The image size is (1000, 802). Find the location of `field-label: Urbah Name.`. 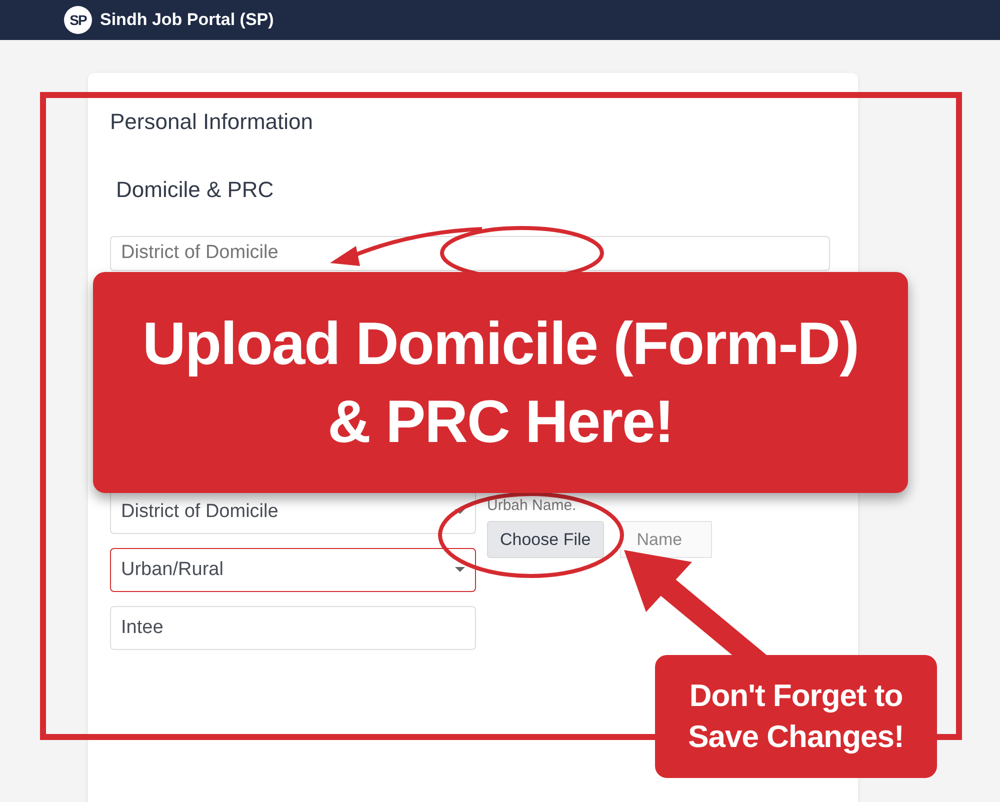

field-label: Urbah Name. is located at coordinates (531, 506).